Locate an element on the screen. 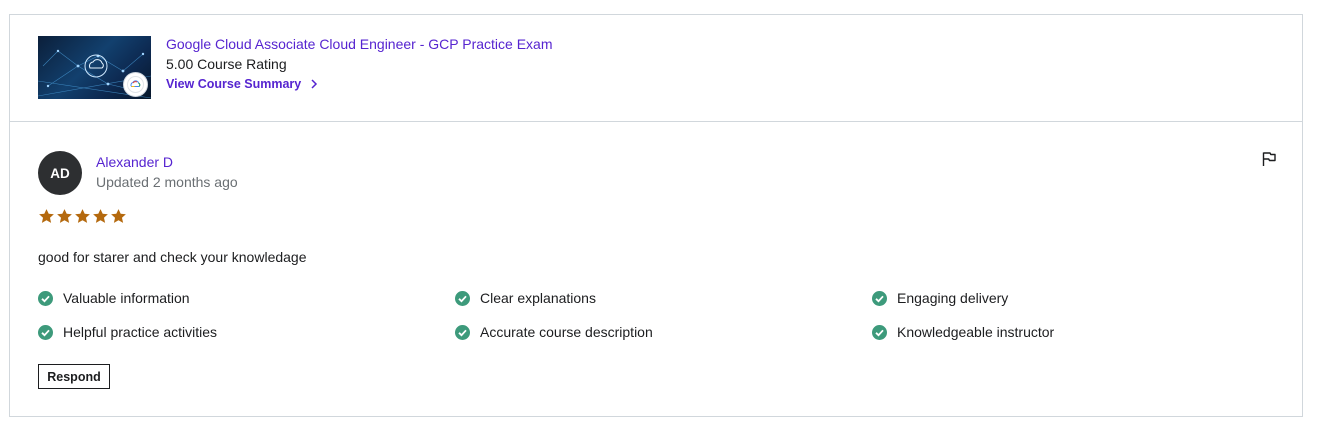 The width and height of the screenshot is (1317, 428). view-course-summary-link: View Course Summary is located at coordinates (242, 84).